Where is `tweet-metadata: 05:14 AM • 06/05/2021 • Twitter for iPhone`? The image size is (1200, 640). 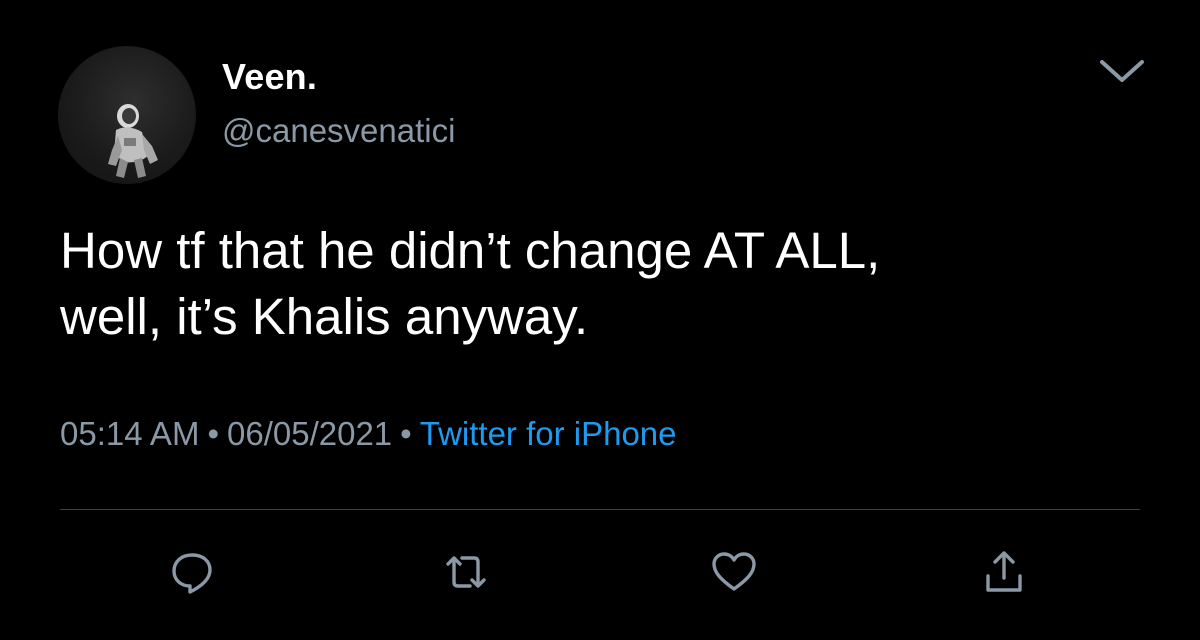 tweet-metadata: 05:14 AM • 06/05/2021 • Twitter for iPhone is located at coordinates (368, 434).